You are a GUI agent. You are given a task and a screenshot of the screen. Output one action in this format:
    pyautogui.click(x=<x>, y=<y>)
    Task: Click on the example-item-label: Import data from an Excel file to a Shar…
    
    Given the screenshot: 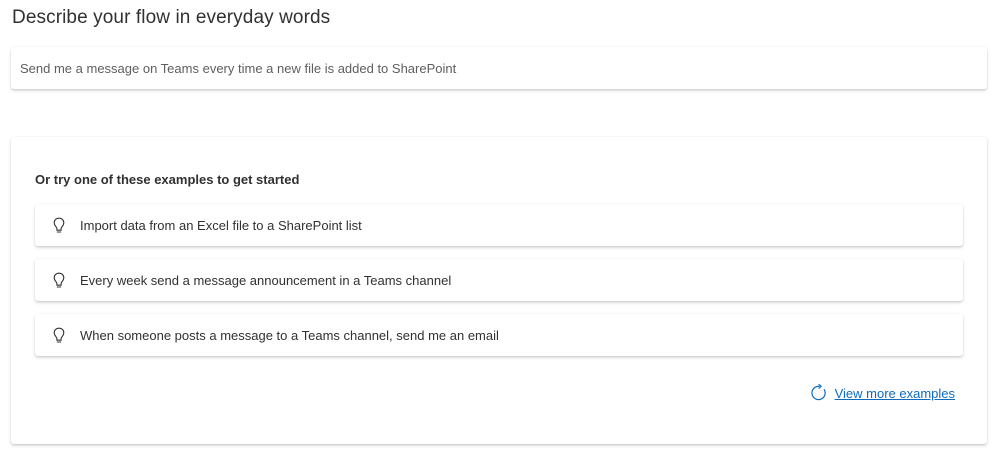 What is the action you would take?
    pyautogui.click(x=221, y=225)
    